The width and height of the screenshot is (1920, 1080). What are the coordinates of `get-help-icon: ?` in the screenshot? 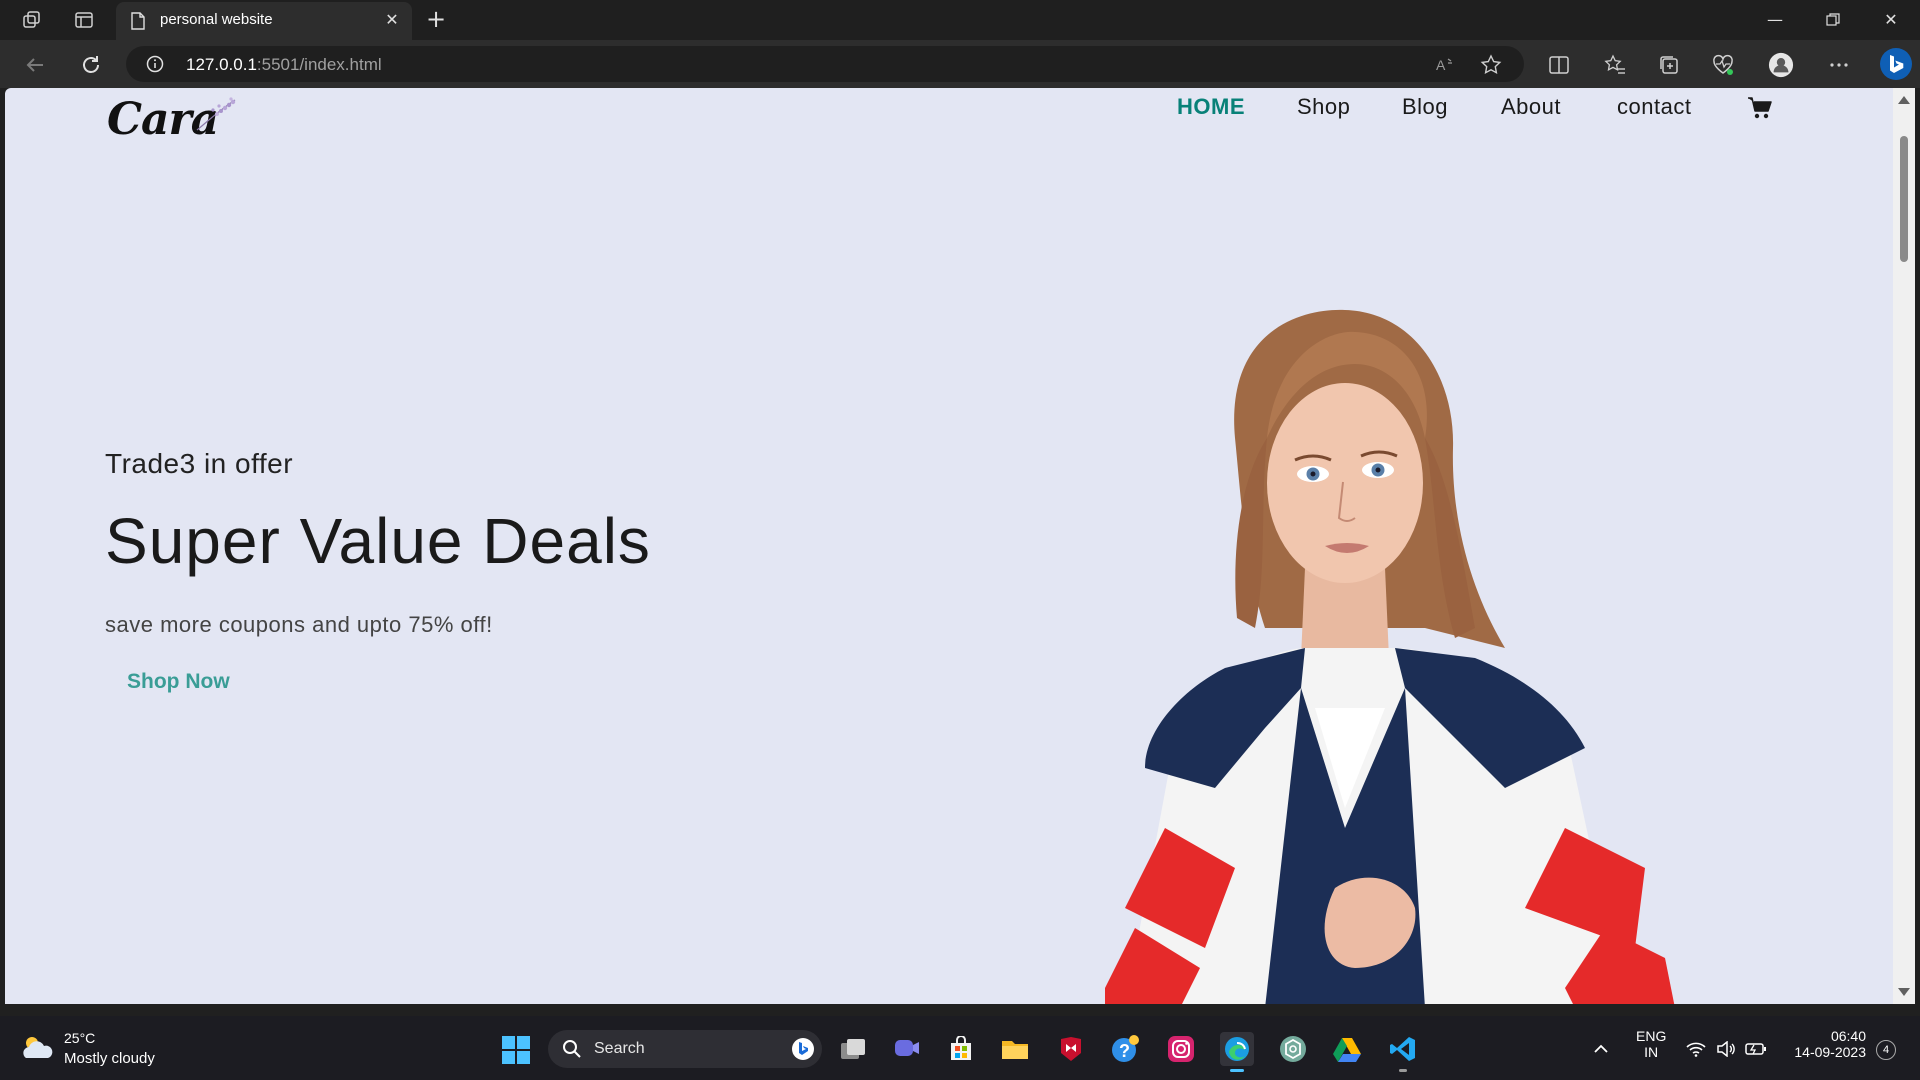 It's located at (1125, 1049).